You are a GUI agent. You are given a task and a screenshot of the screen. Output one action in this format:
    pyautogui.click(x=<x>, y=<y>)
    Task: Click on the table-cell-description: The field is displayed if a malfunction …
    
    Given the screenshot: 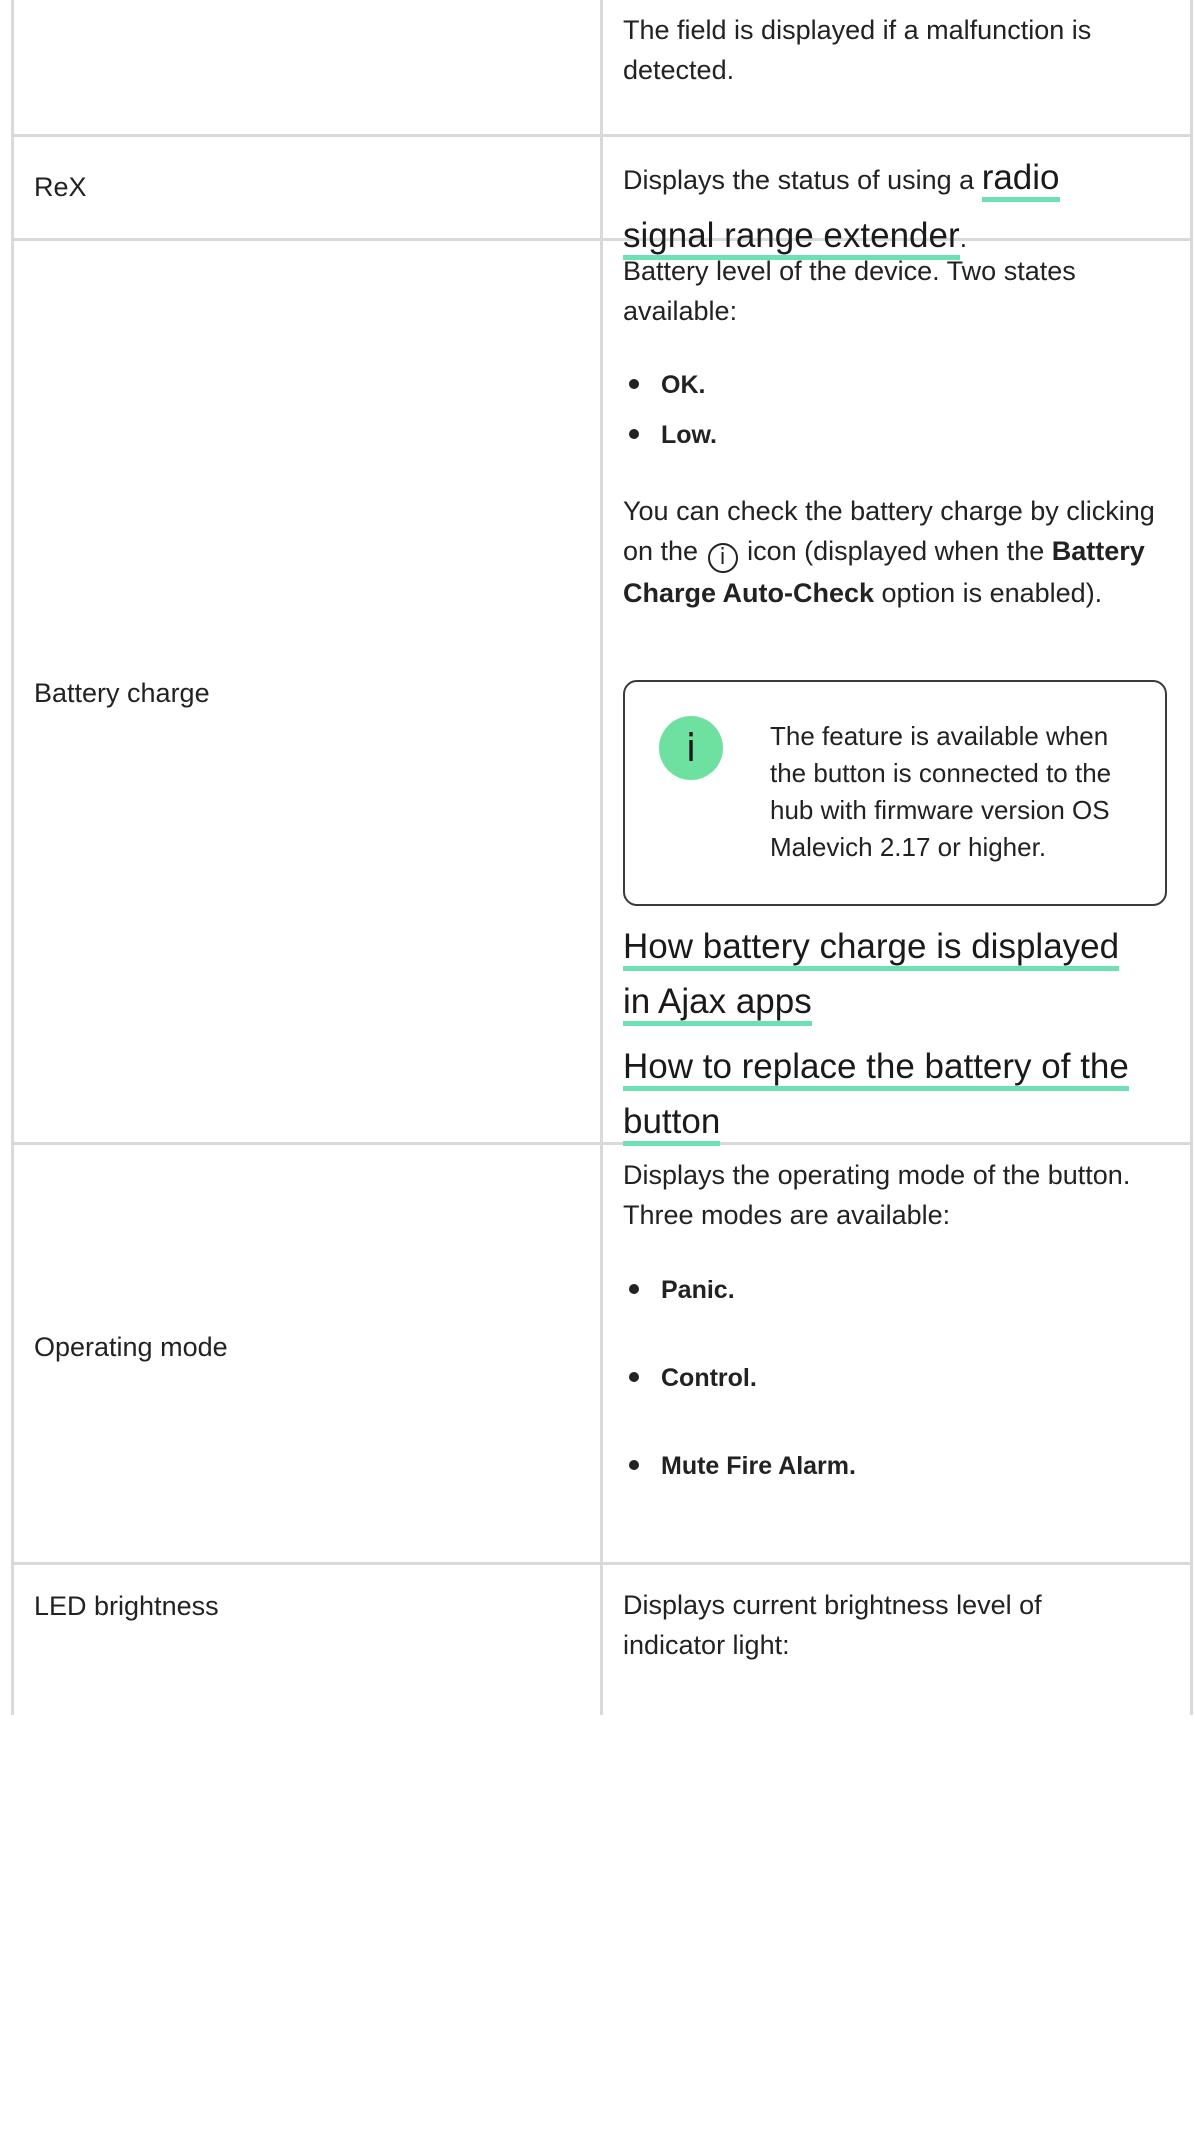 What is the action you would take?
    pyautogui.click(x=898, y=67)
    